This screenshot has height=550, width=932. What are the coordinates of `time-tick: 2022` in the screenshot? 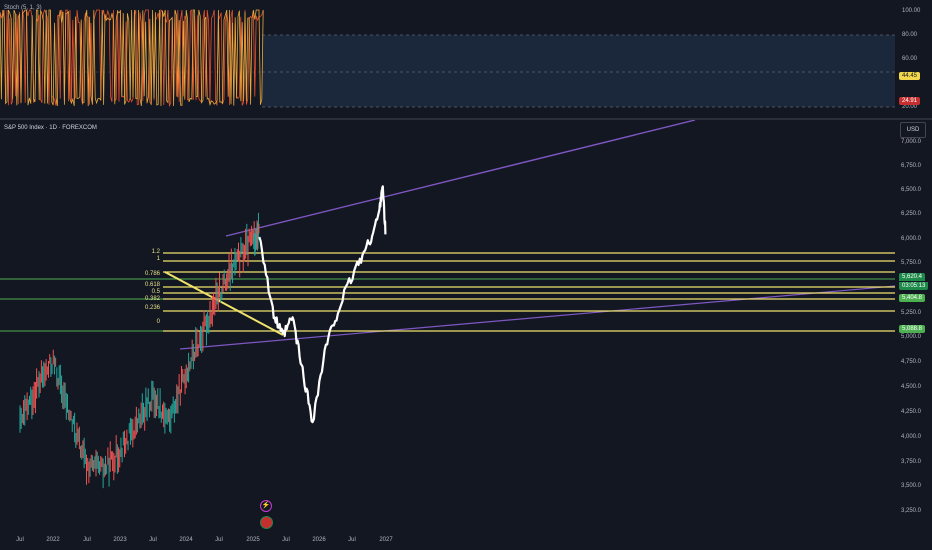 It's located at (53, 540).